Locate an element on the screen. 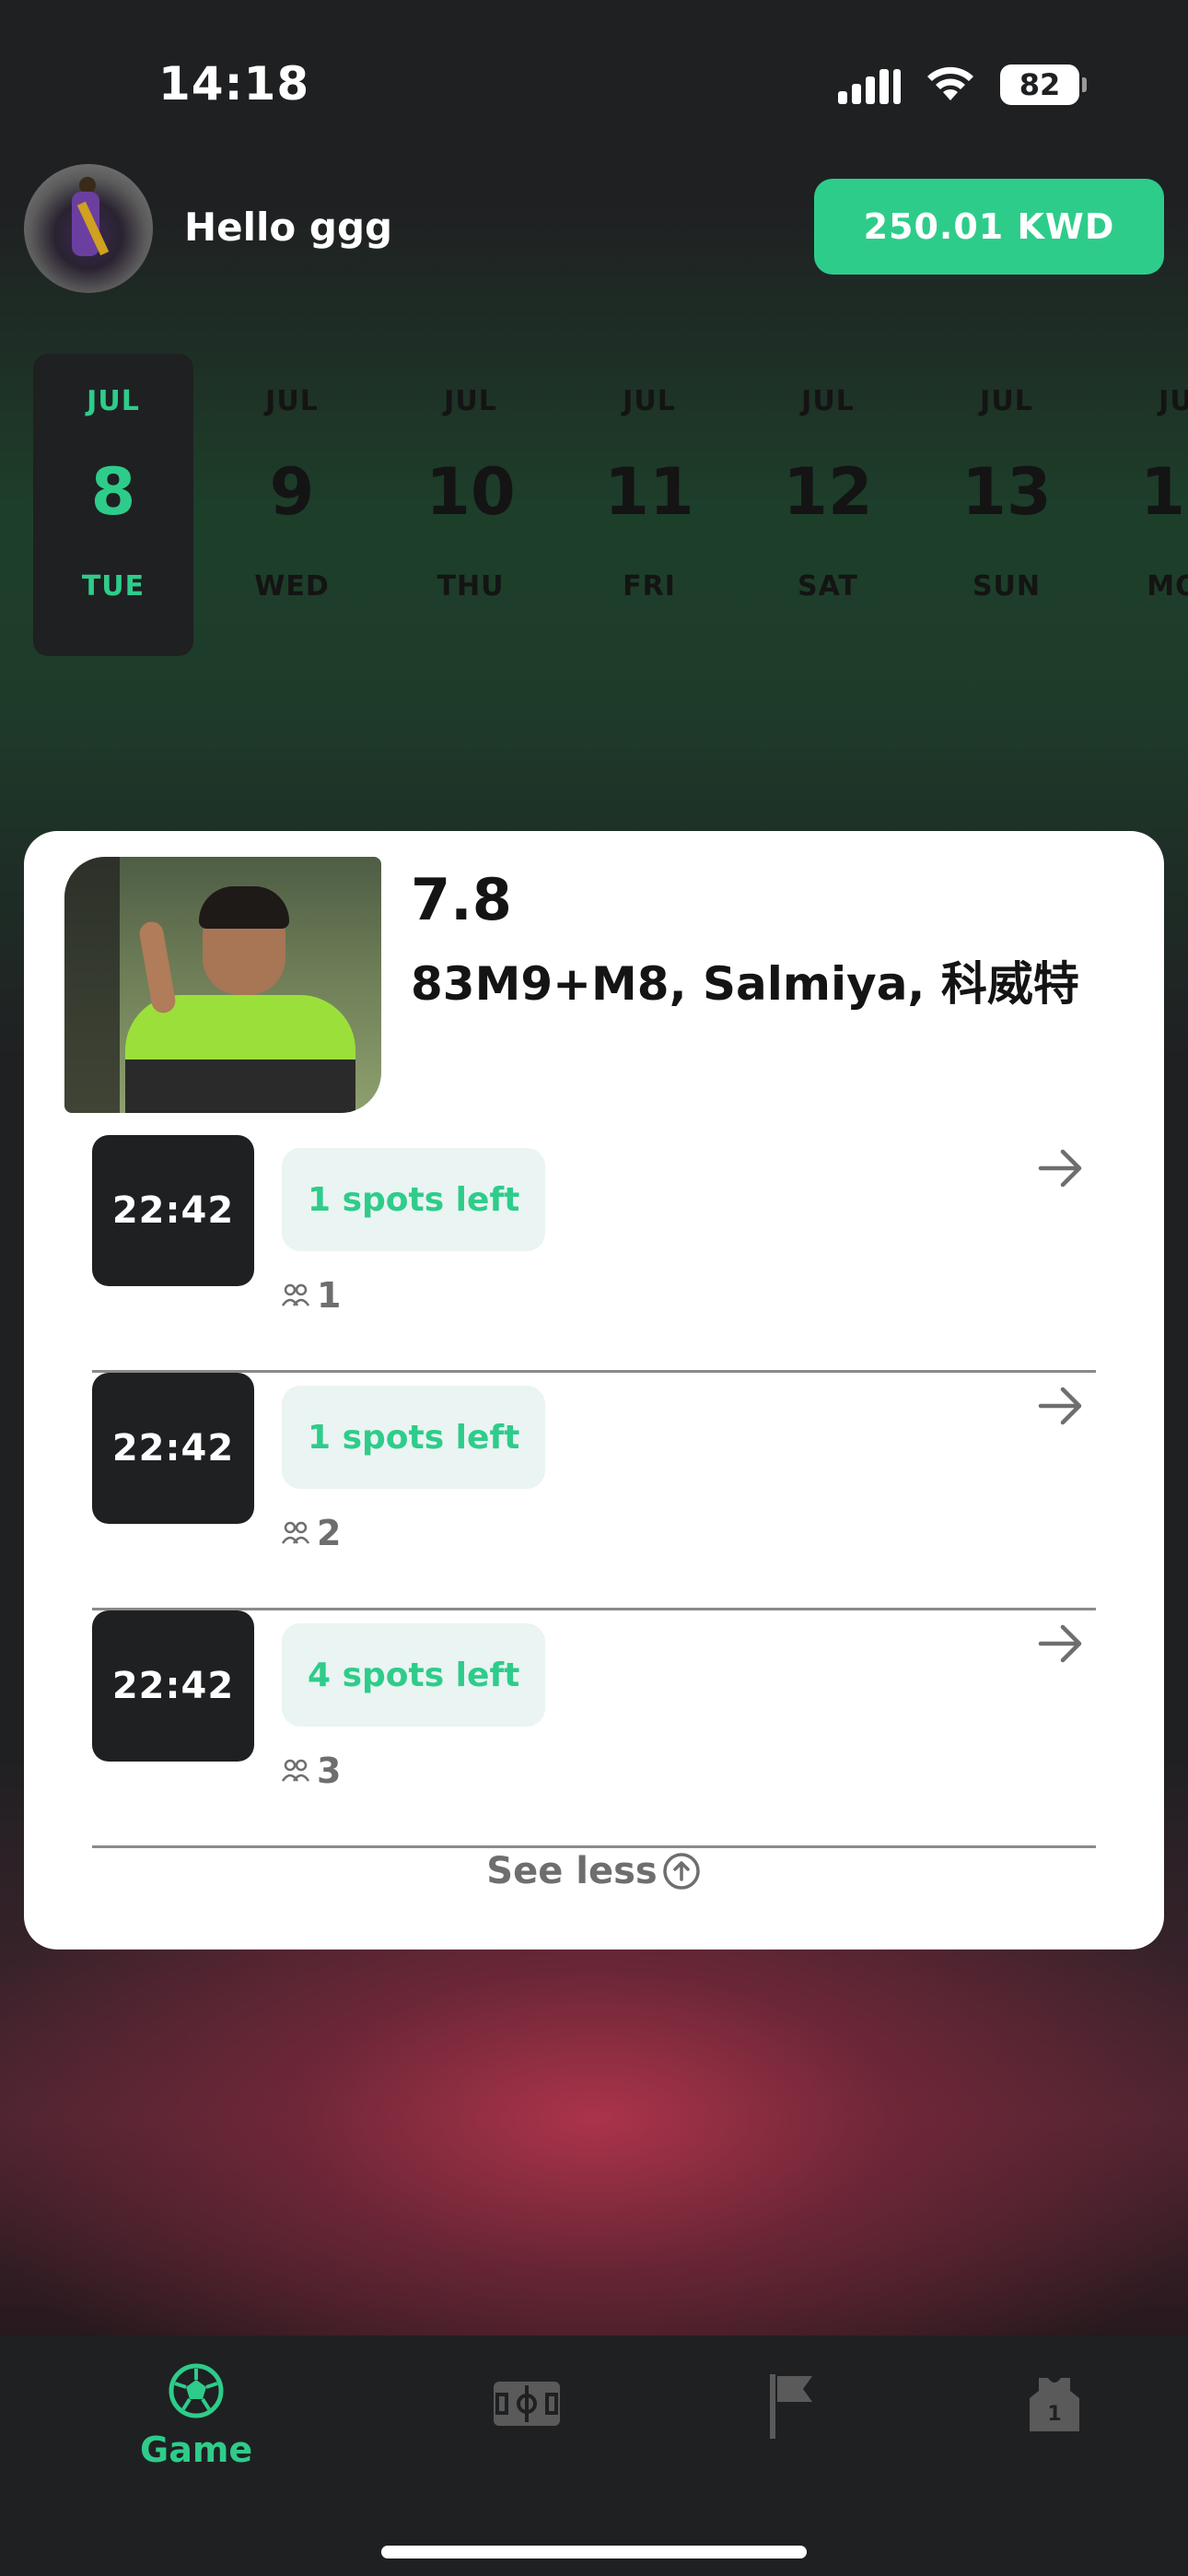 The height and width of the screenshot is (2576, 1188). slot-row: 22:42 4 spots left 3 is located at coordinates (594, 1729).